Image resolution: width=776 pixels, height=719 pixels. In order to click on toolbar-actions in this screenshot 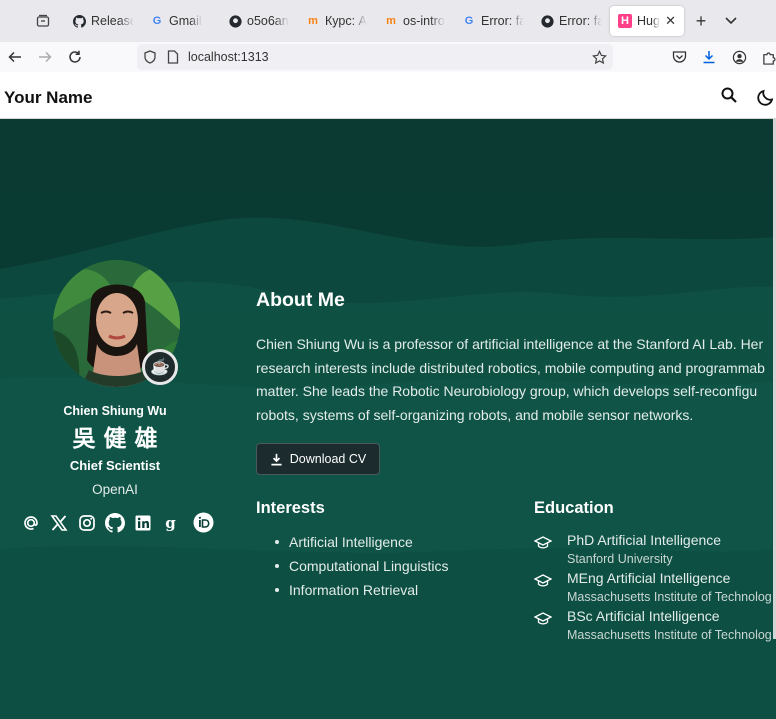, I will do `click(720, 57)`.